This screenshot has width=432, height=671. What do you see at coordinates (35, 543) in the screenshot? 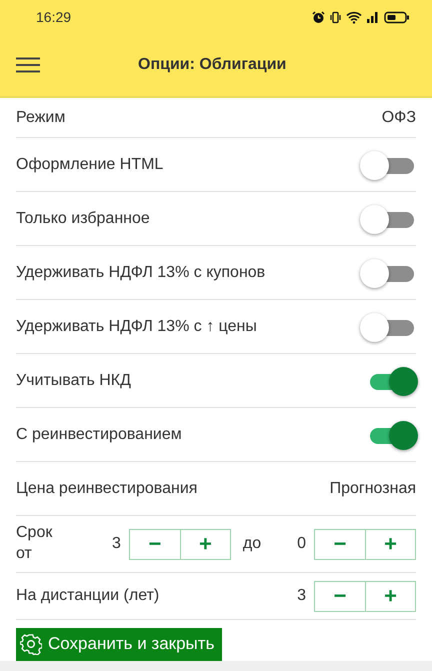
I see `option-label: Срок от` at bounding box center [35, 543].